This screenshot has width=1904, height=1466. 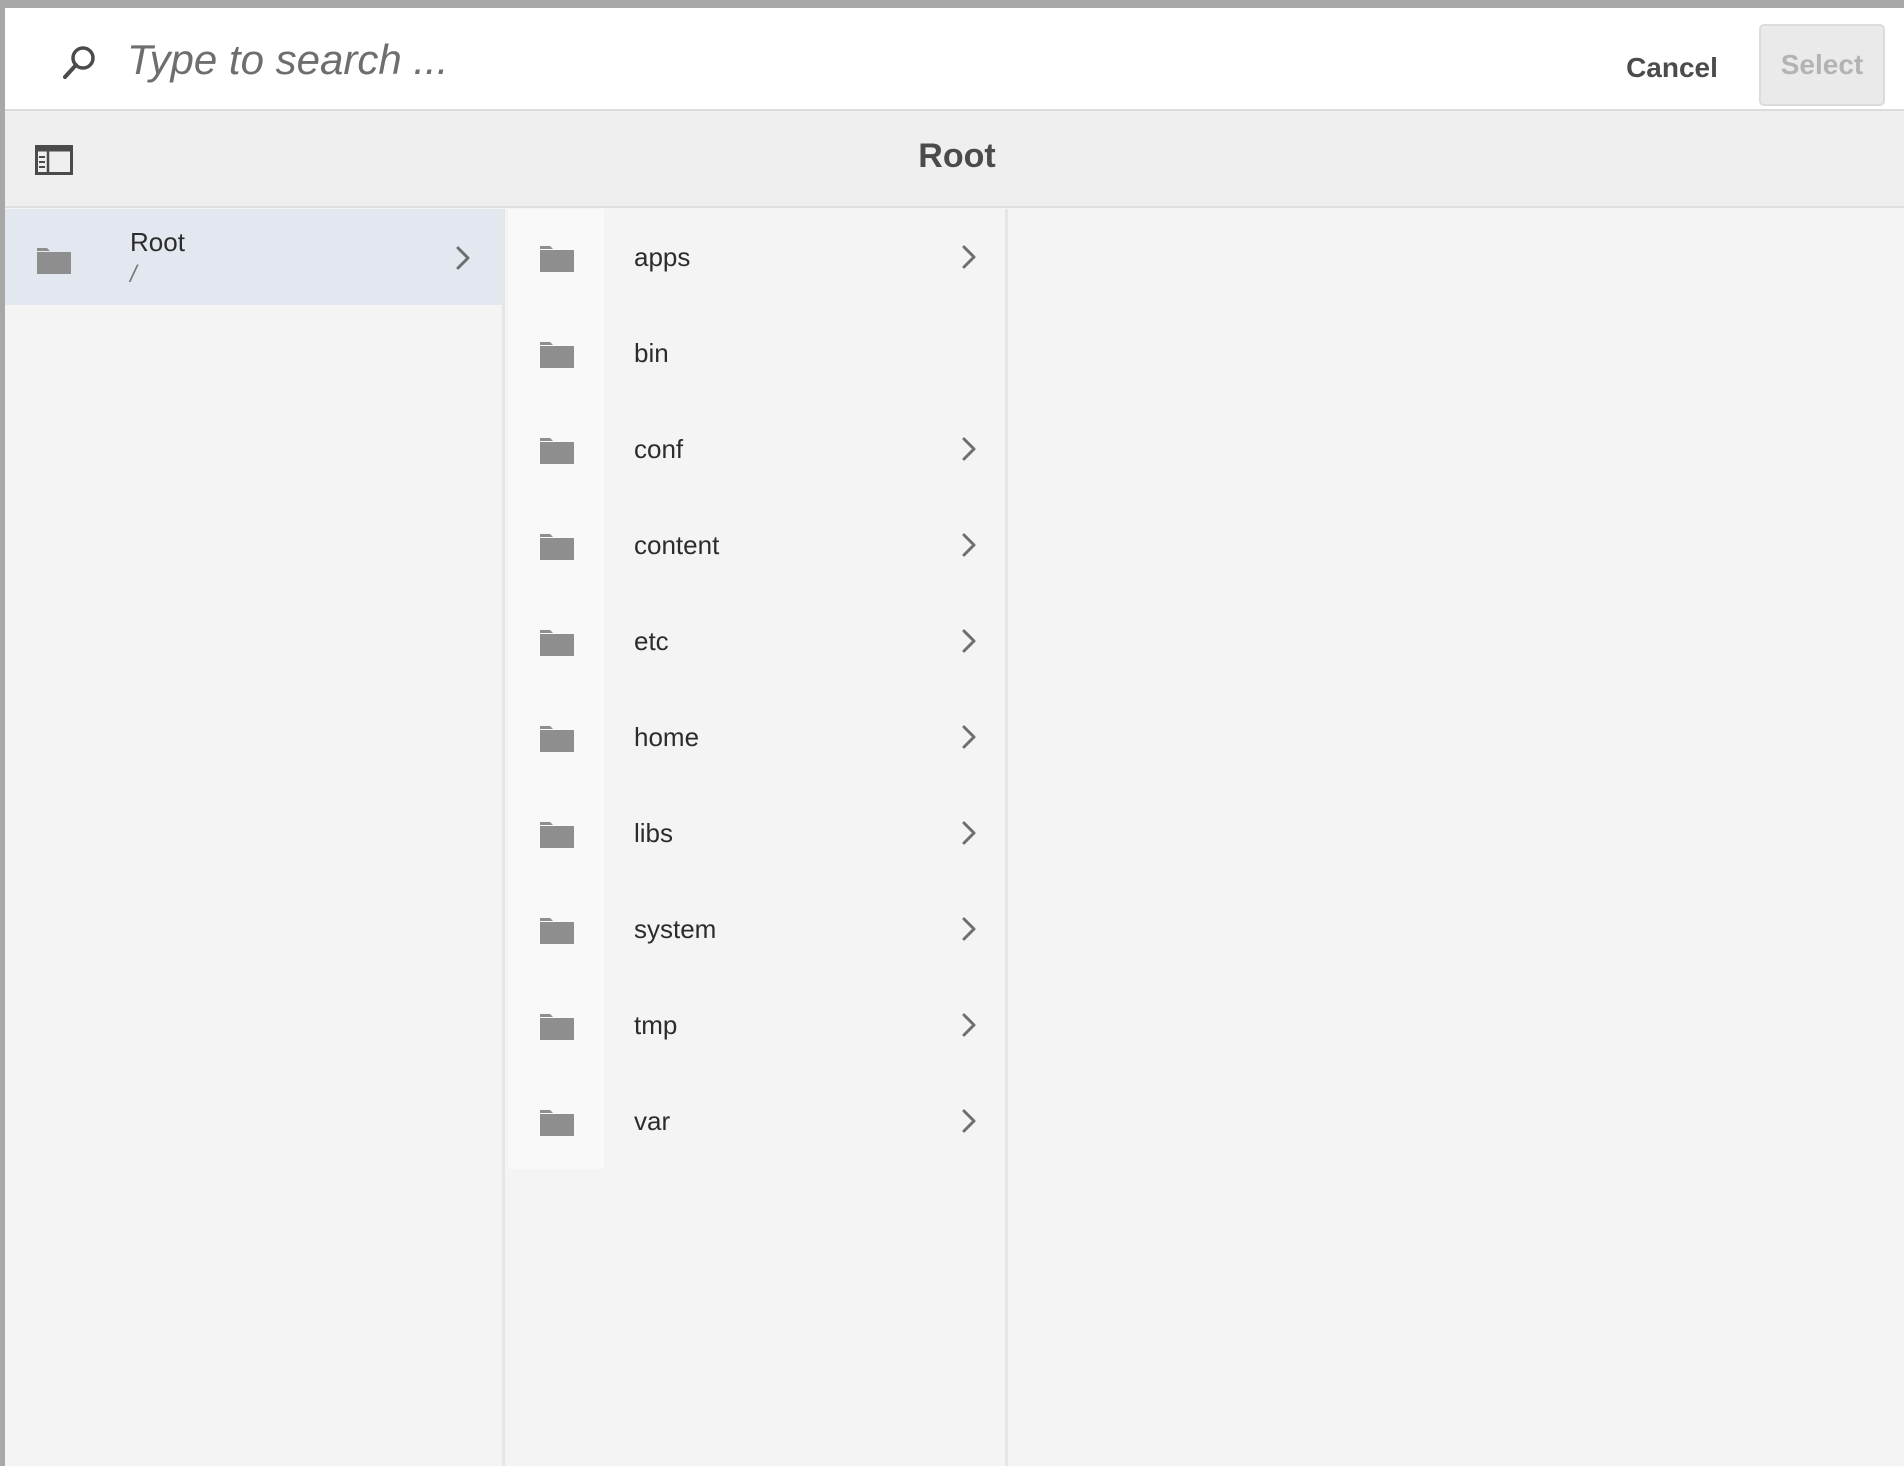 What do you see at coordinates (662, 257) in the screenshot?
I see `item-label: apps` at bounding box center [662, 257].